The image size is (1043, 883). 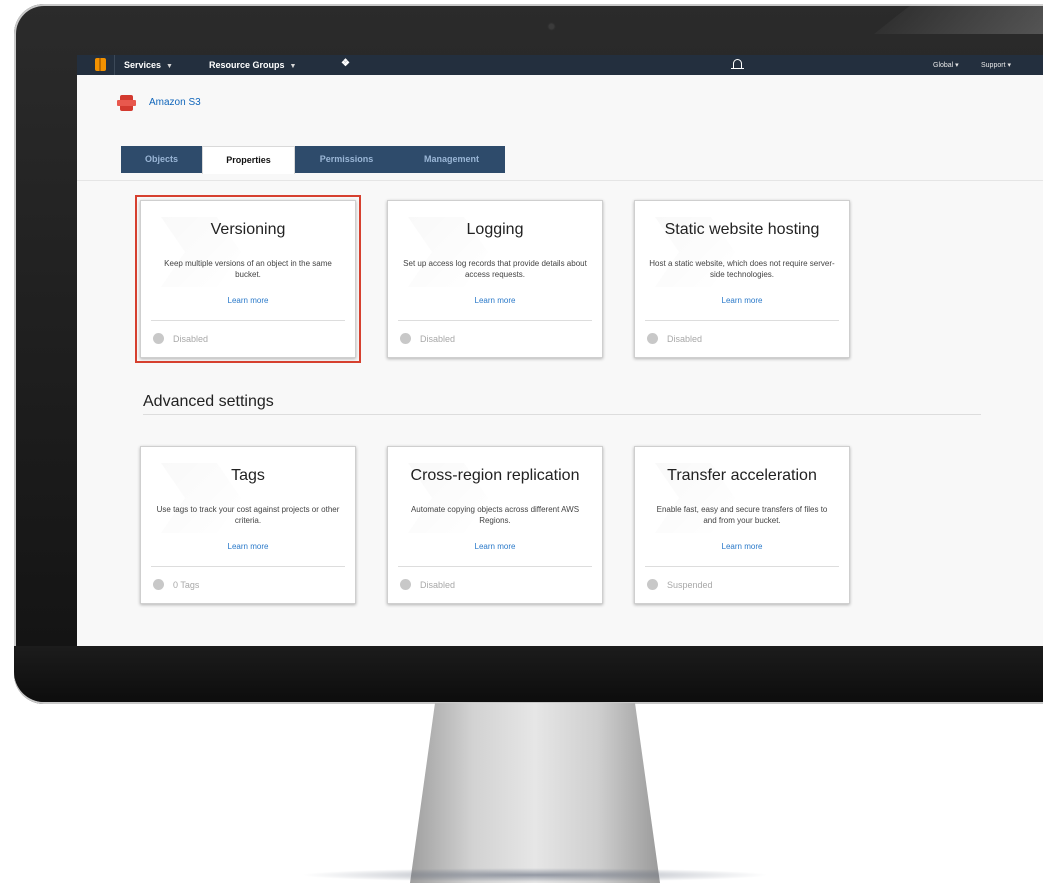 I want to click on advanced-settings-heading: Advanced settings, so click(x=208, y=401).